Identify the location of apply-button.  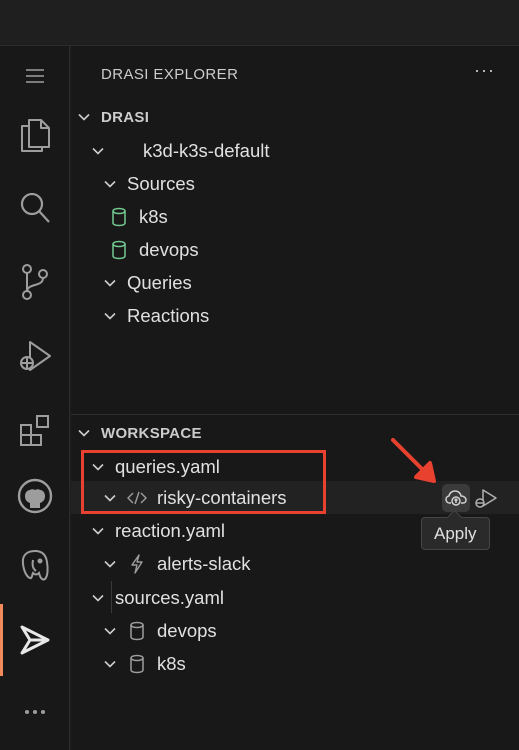
(456, 498).